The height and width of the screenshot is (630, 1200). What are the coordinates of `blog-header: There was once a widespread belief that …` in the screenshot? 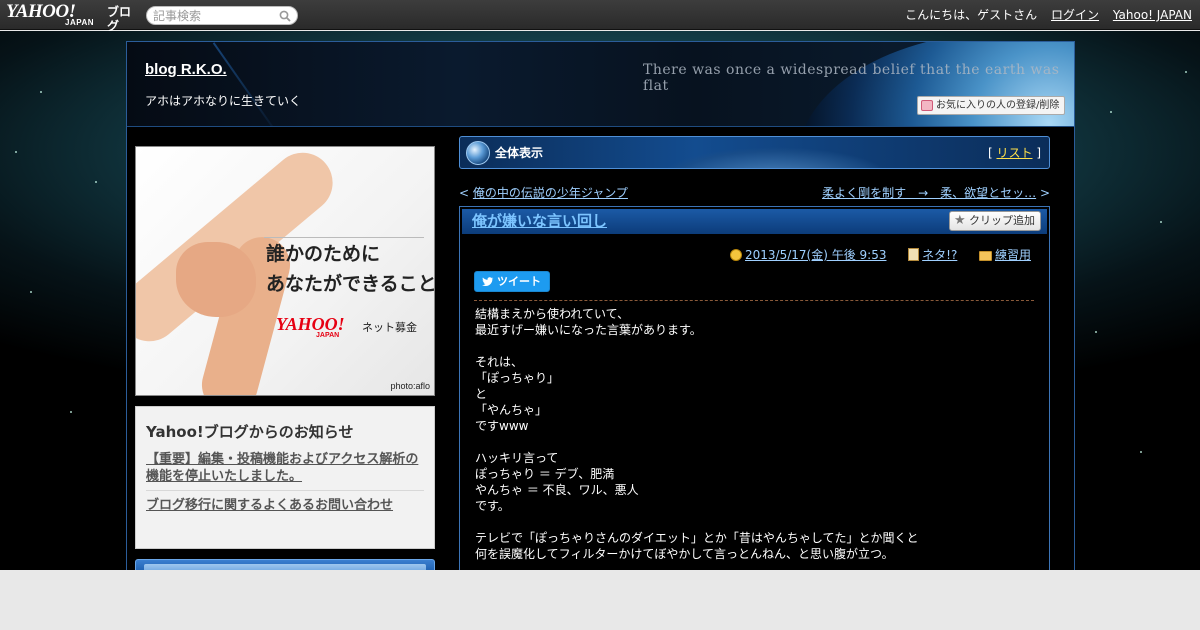 It's located at (600, 84).